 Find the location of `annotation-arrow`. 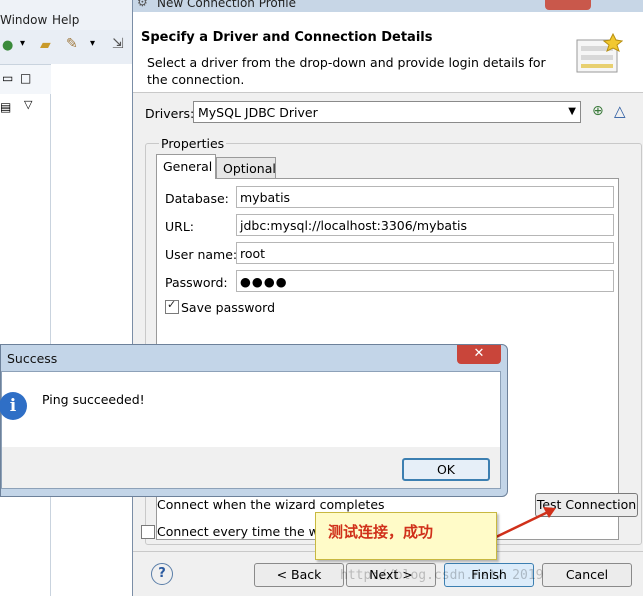

annotation-arrow is located at coordinates (525, 523).